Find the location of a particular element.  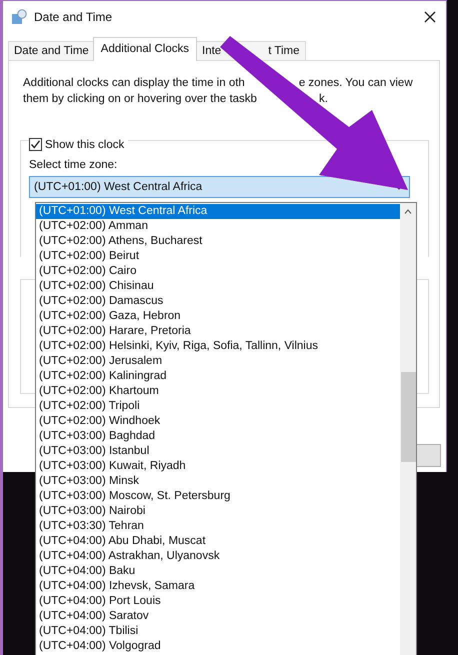

list-item: (UTC+02:00) Chisinau is located at coordinates (218, 286).